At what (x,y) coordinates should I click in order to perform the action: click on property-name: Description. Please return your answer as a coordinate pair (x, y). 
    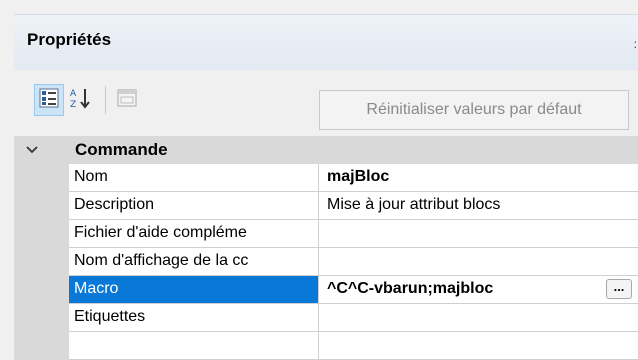
    Looking at the image, I should click on (194, 206).